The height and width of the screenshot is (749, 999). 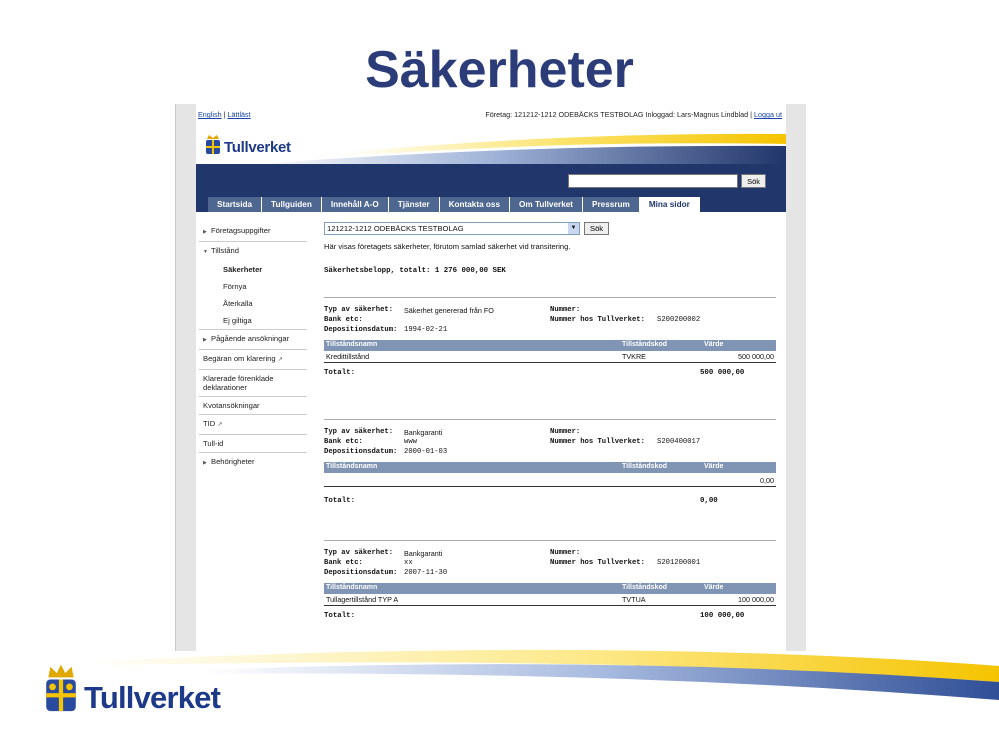 I want to click on sidebar-item-begaran: Begäran om klarering ↗, so click(x=253, y=360).